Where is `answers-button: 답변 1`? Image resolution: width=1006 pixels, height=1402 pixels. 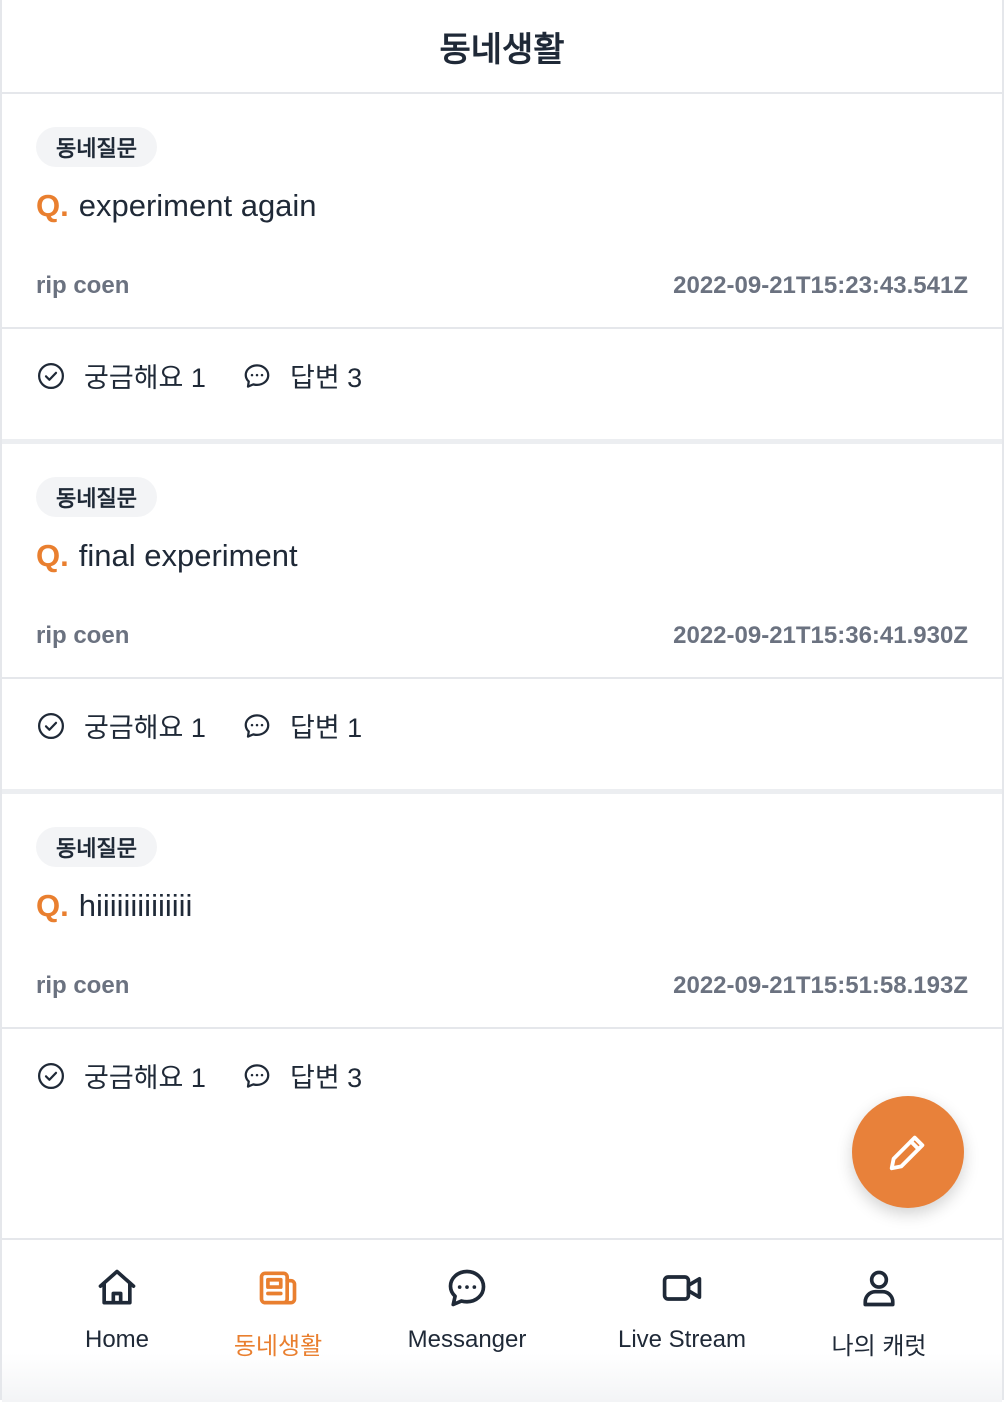 answers-button: 답변 1 is located at coordinates (302, 725).